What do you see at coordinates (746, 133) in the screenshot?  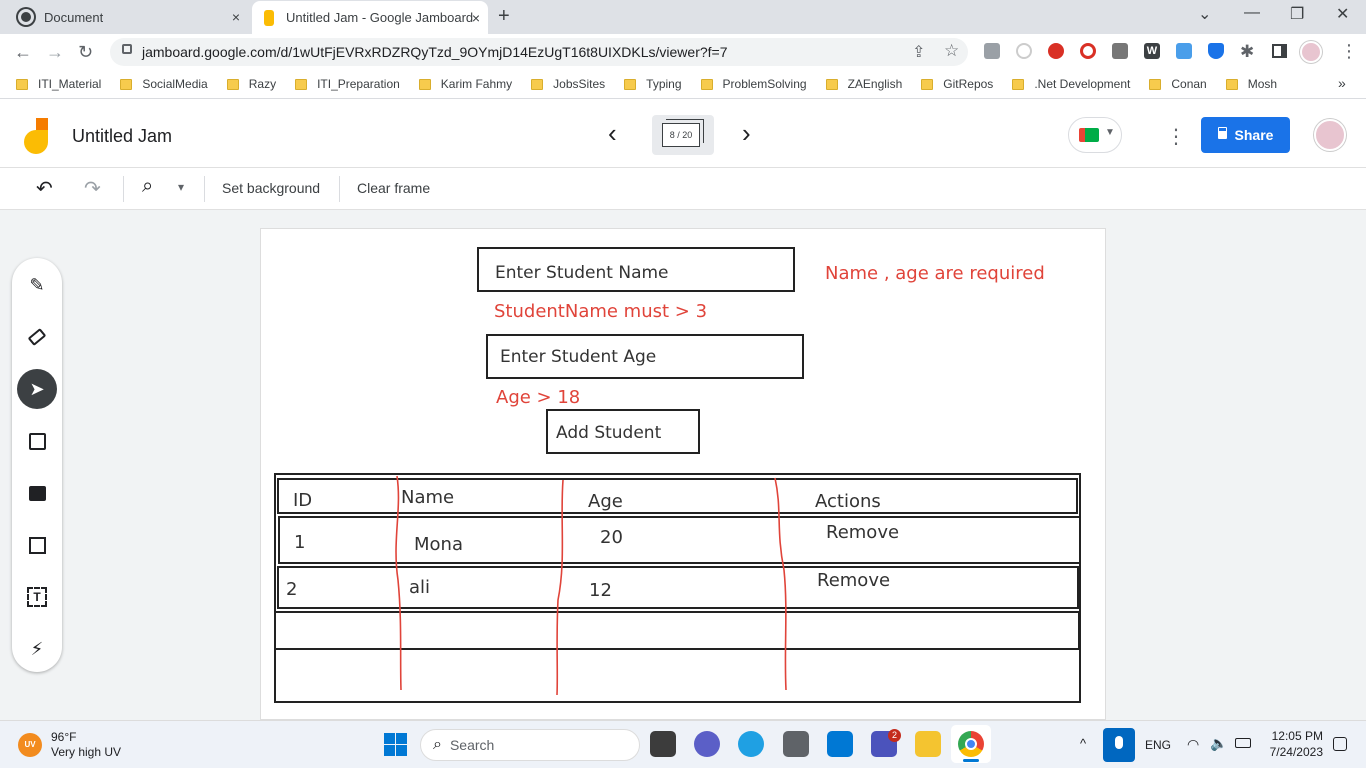 I see `next-frame-button: ›` at bounding box center [746, 133].